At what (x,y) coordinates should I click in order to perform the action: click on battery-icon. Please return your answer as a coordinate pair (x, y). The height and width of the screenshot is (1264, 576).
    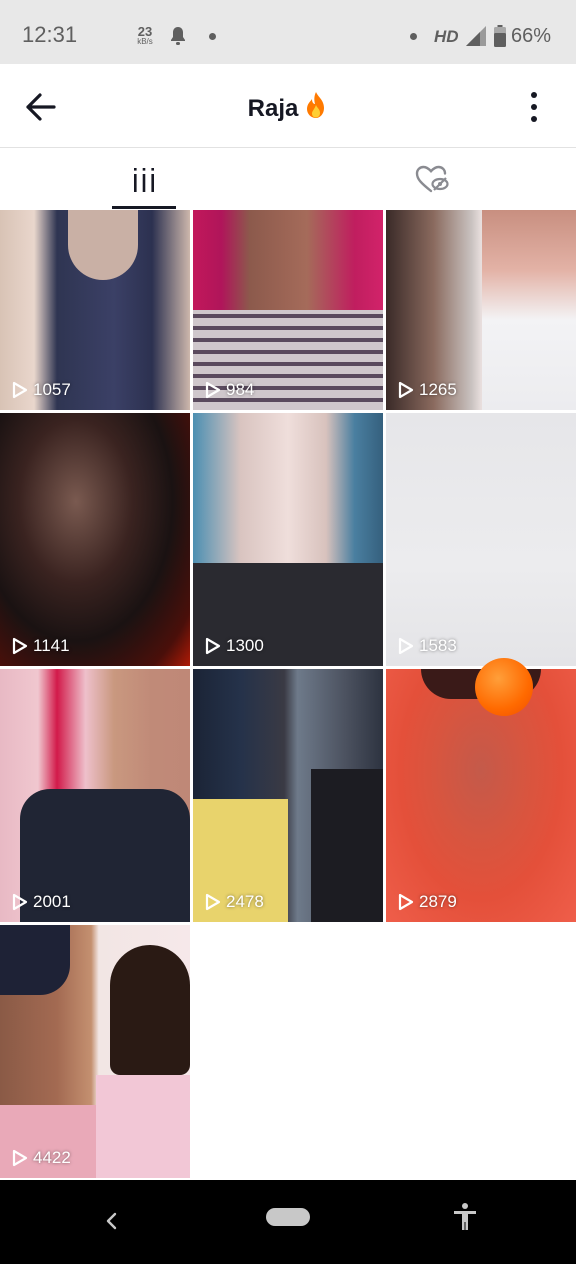
    Looking at the image, I should click on (500, 36).